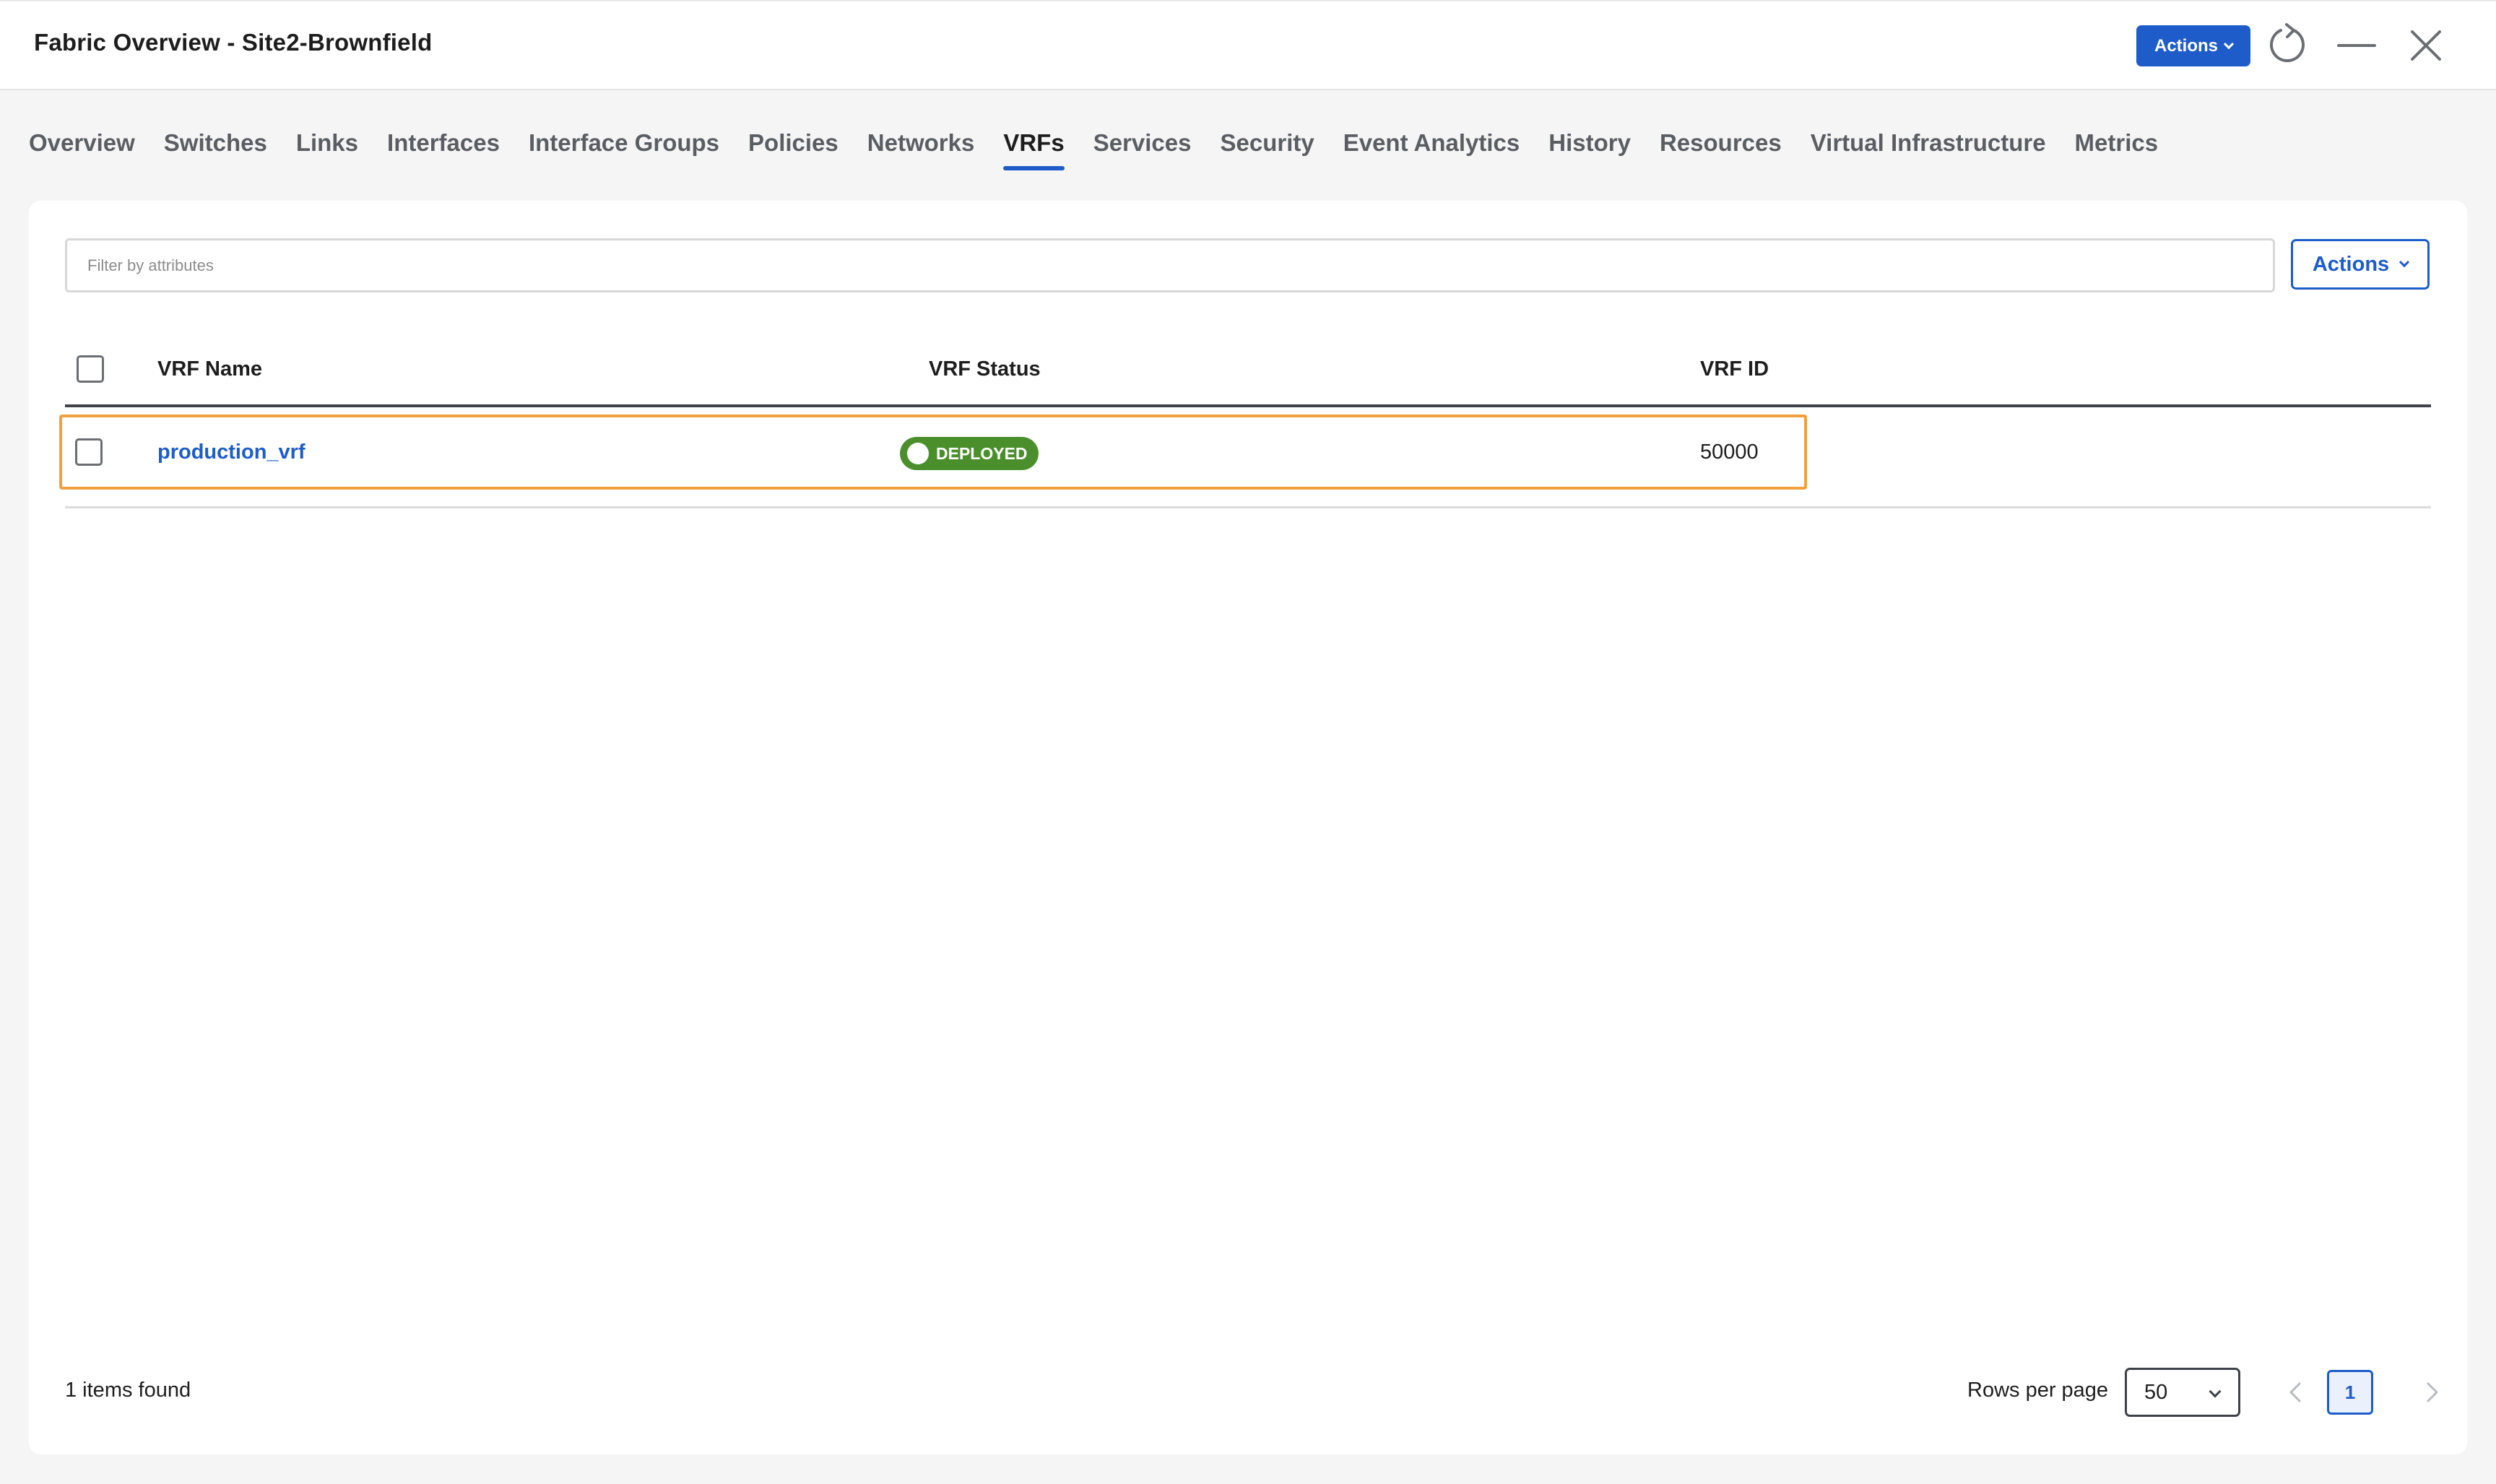 The height and width of the screenshot is (1484, 2496). I want to click on page-button-current: 1, so click(2350, 1392).